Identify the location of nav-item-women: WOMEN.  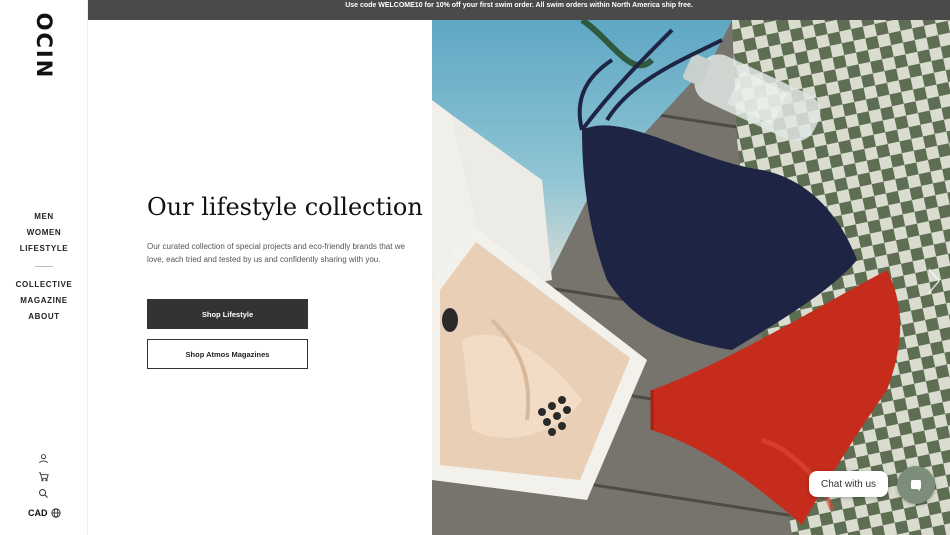
(44, 233).